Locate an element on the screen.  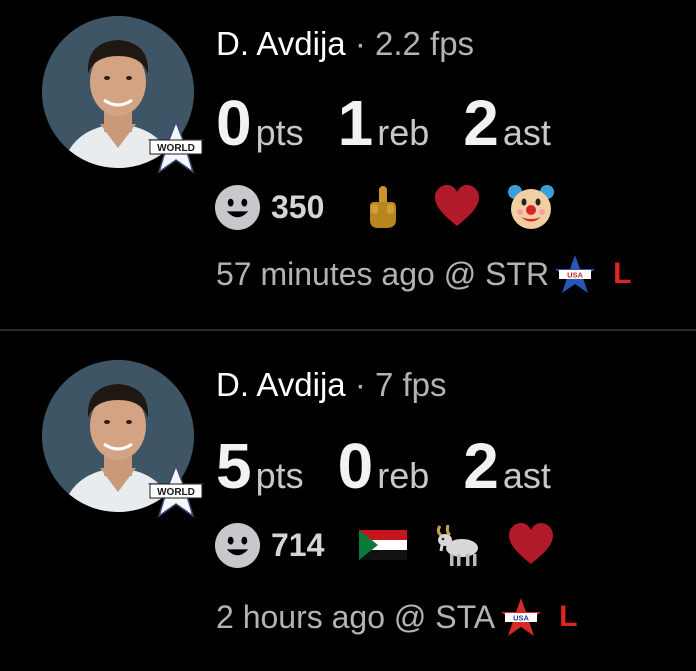
fantasy-points: 2.2 fps is located at coordinates (424, 43).